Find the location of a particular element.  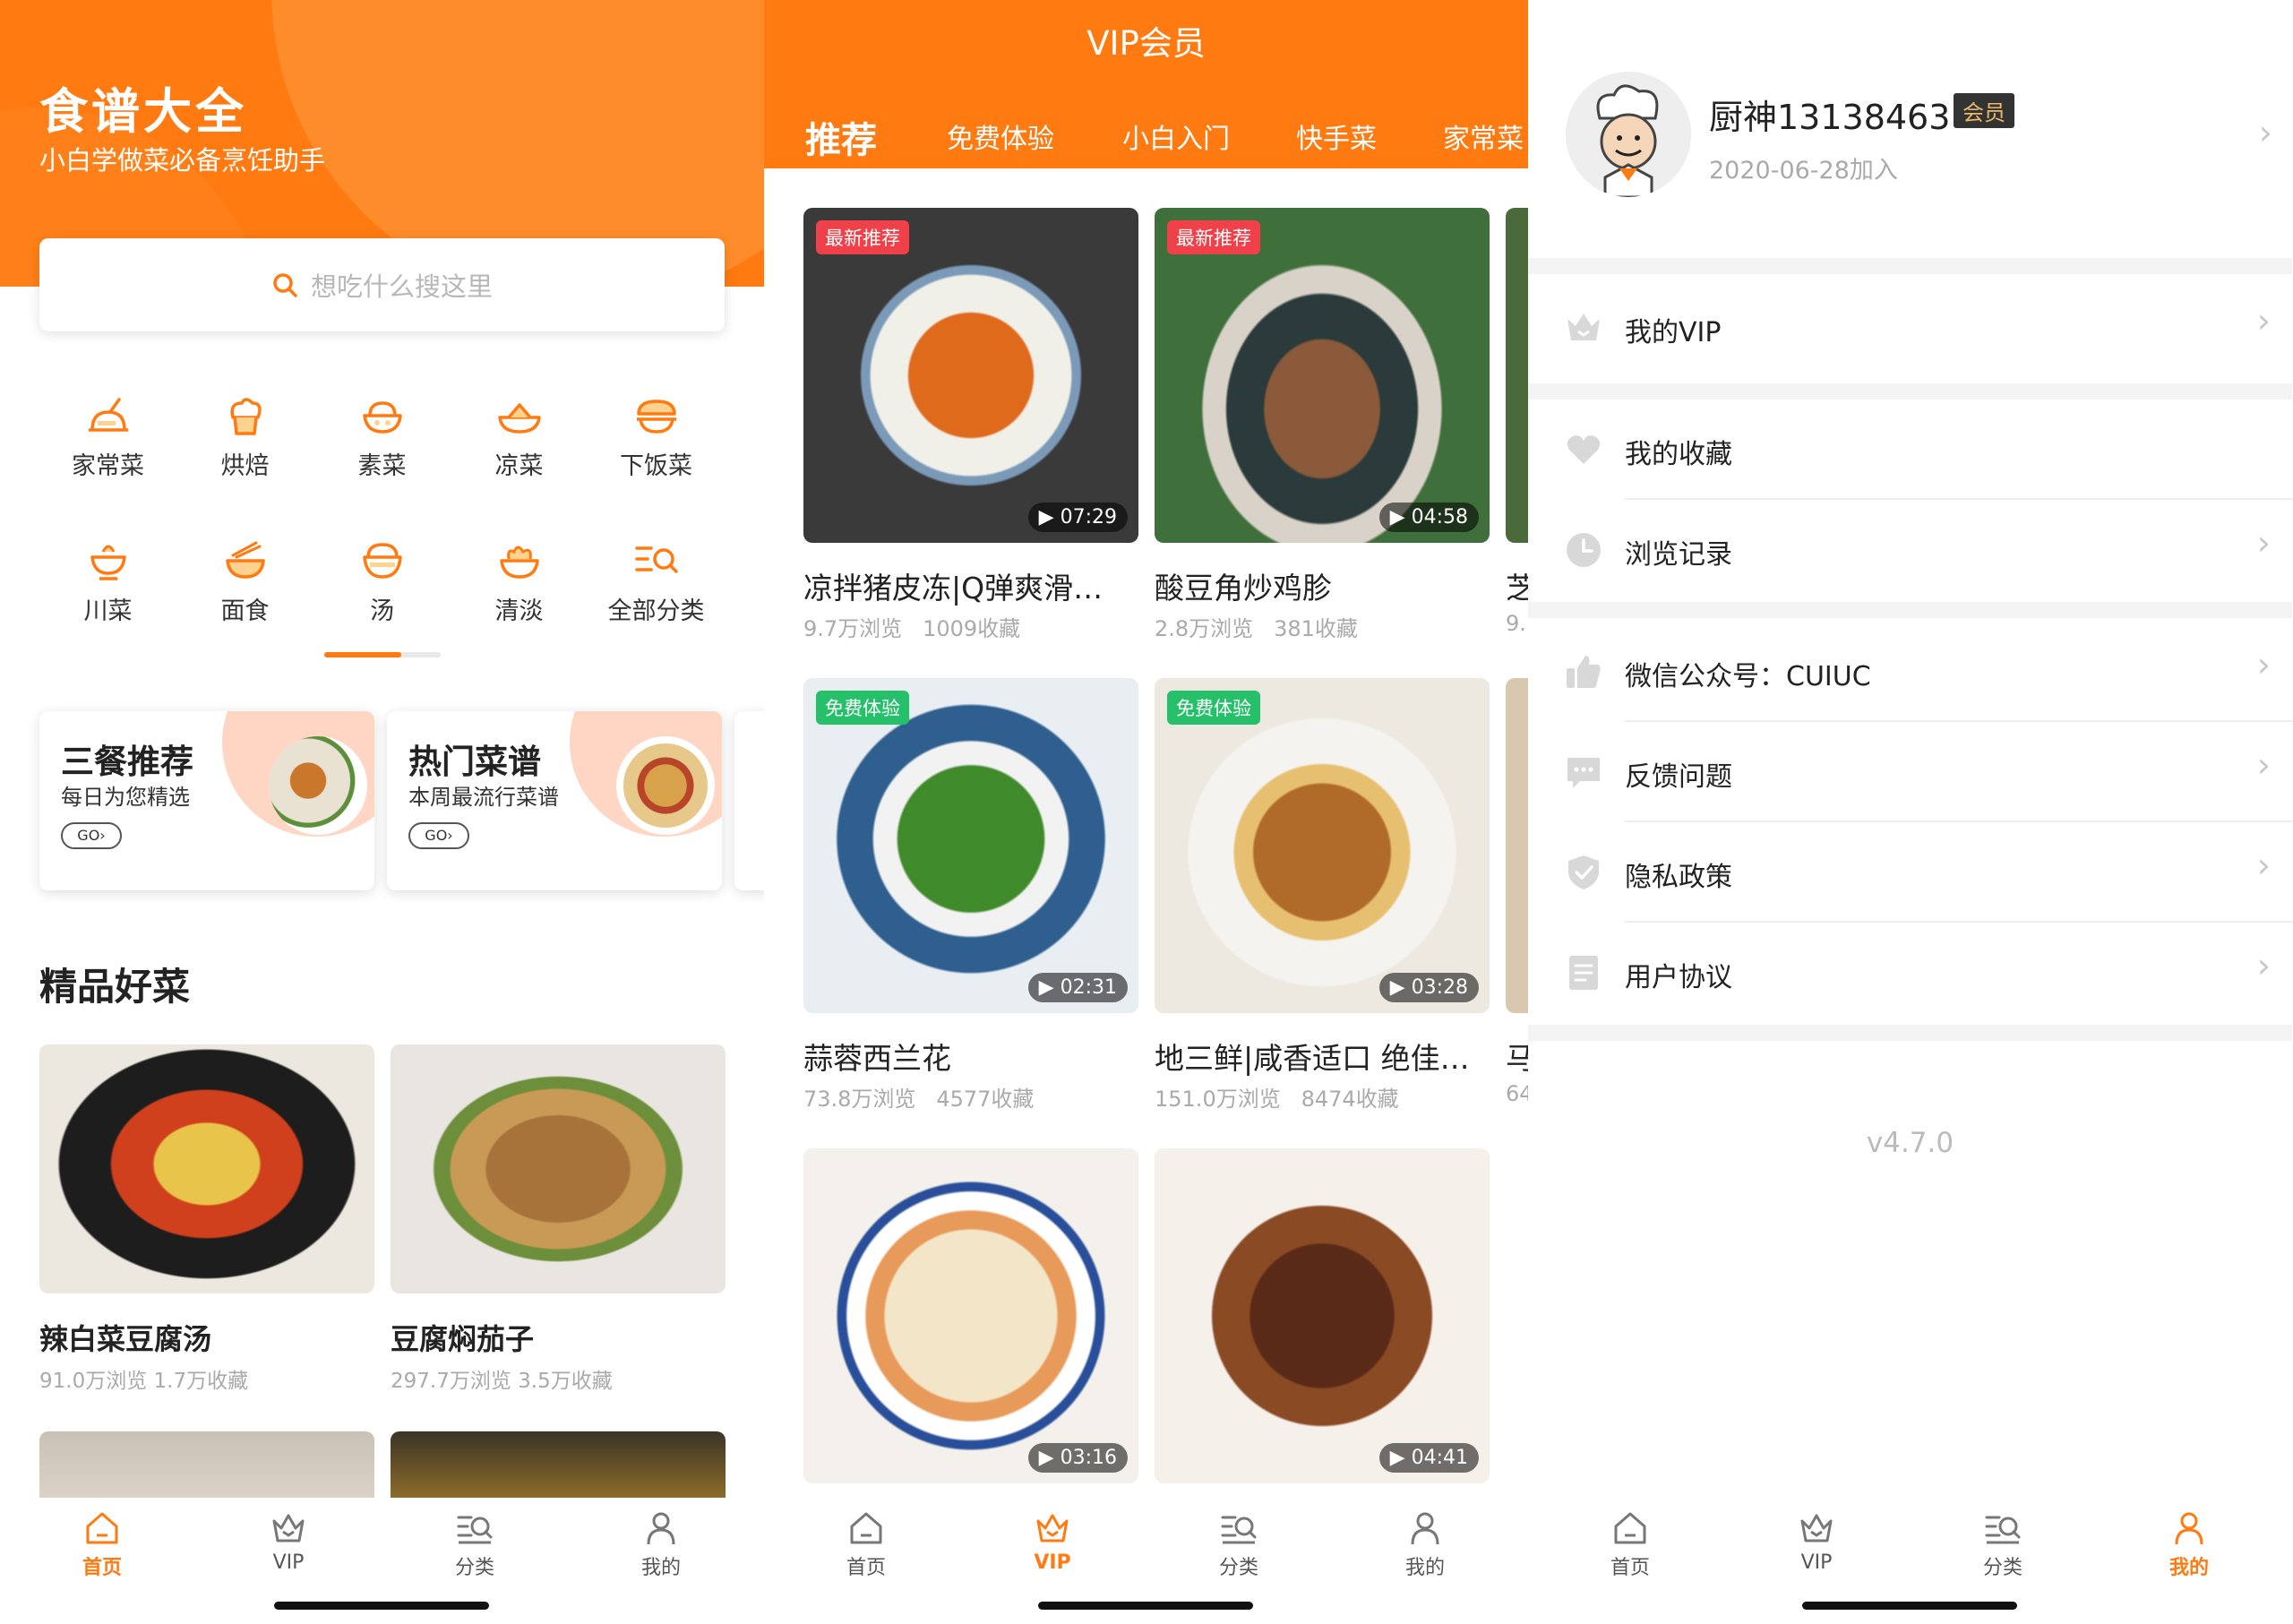

tab-homestyle: 家常菜 is located at coordinates (1483, 136).